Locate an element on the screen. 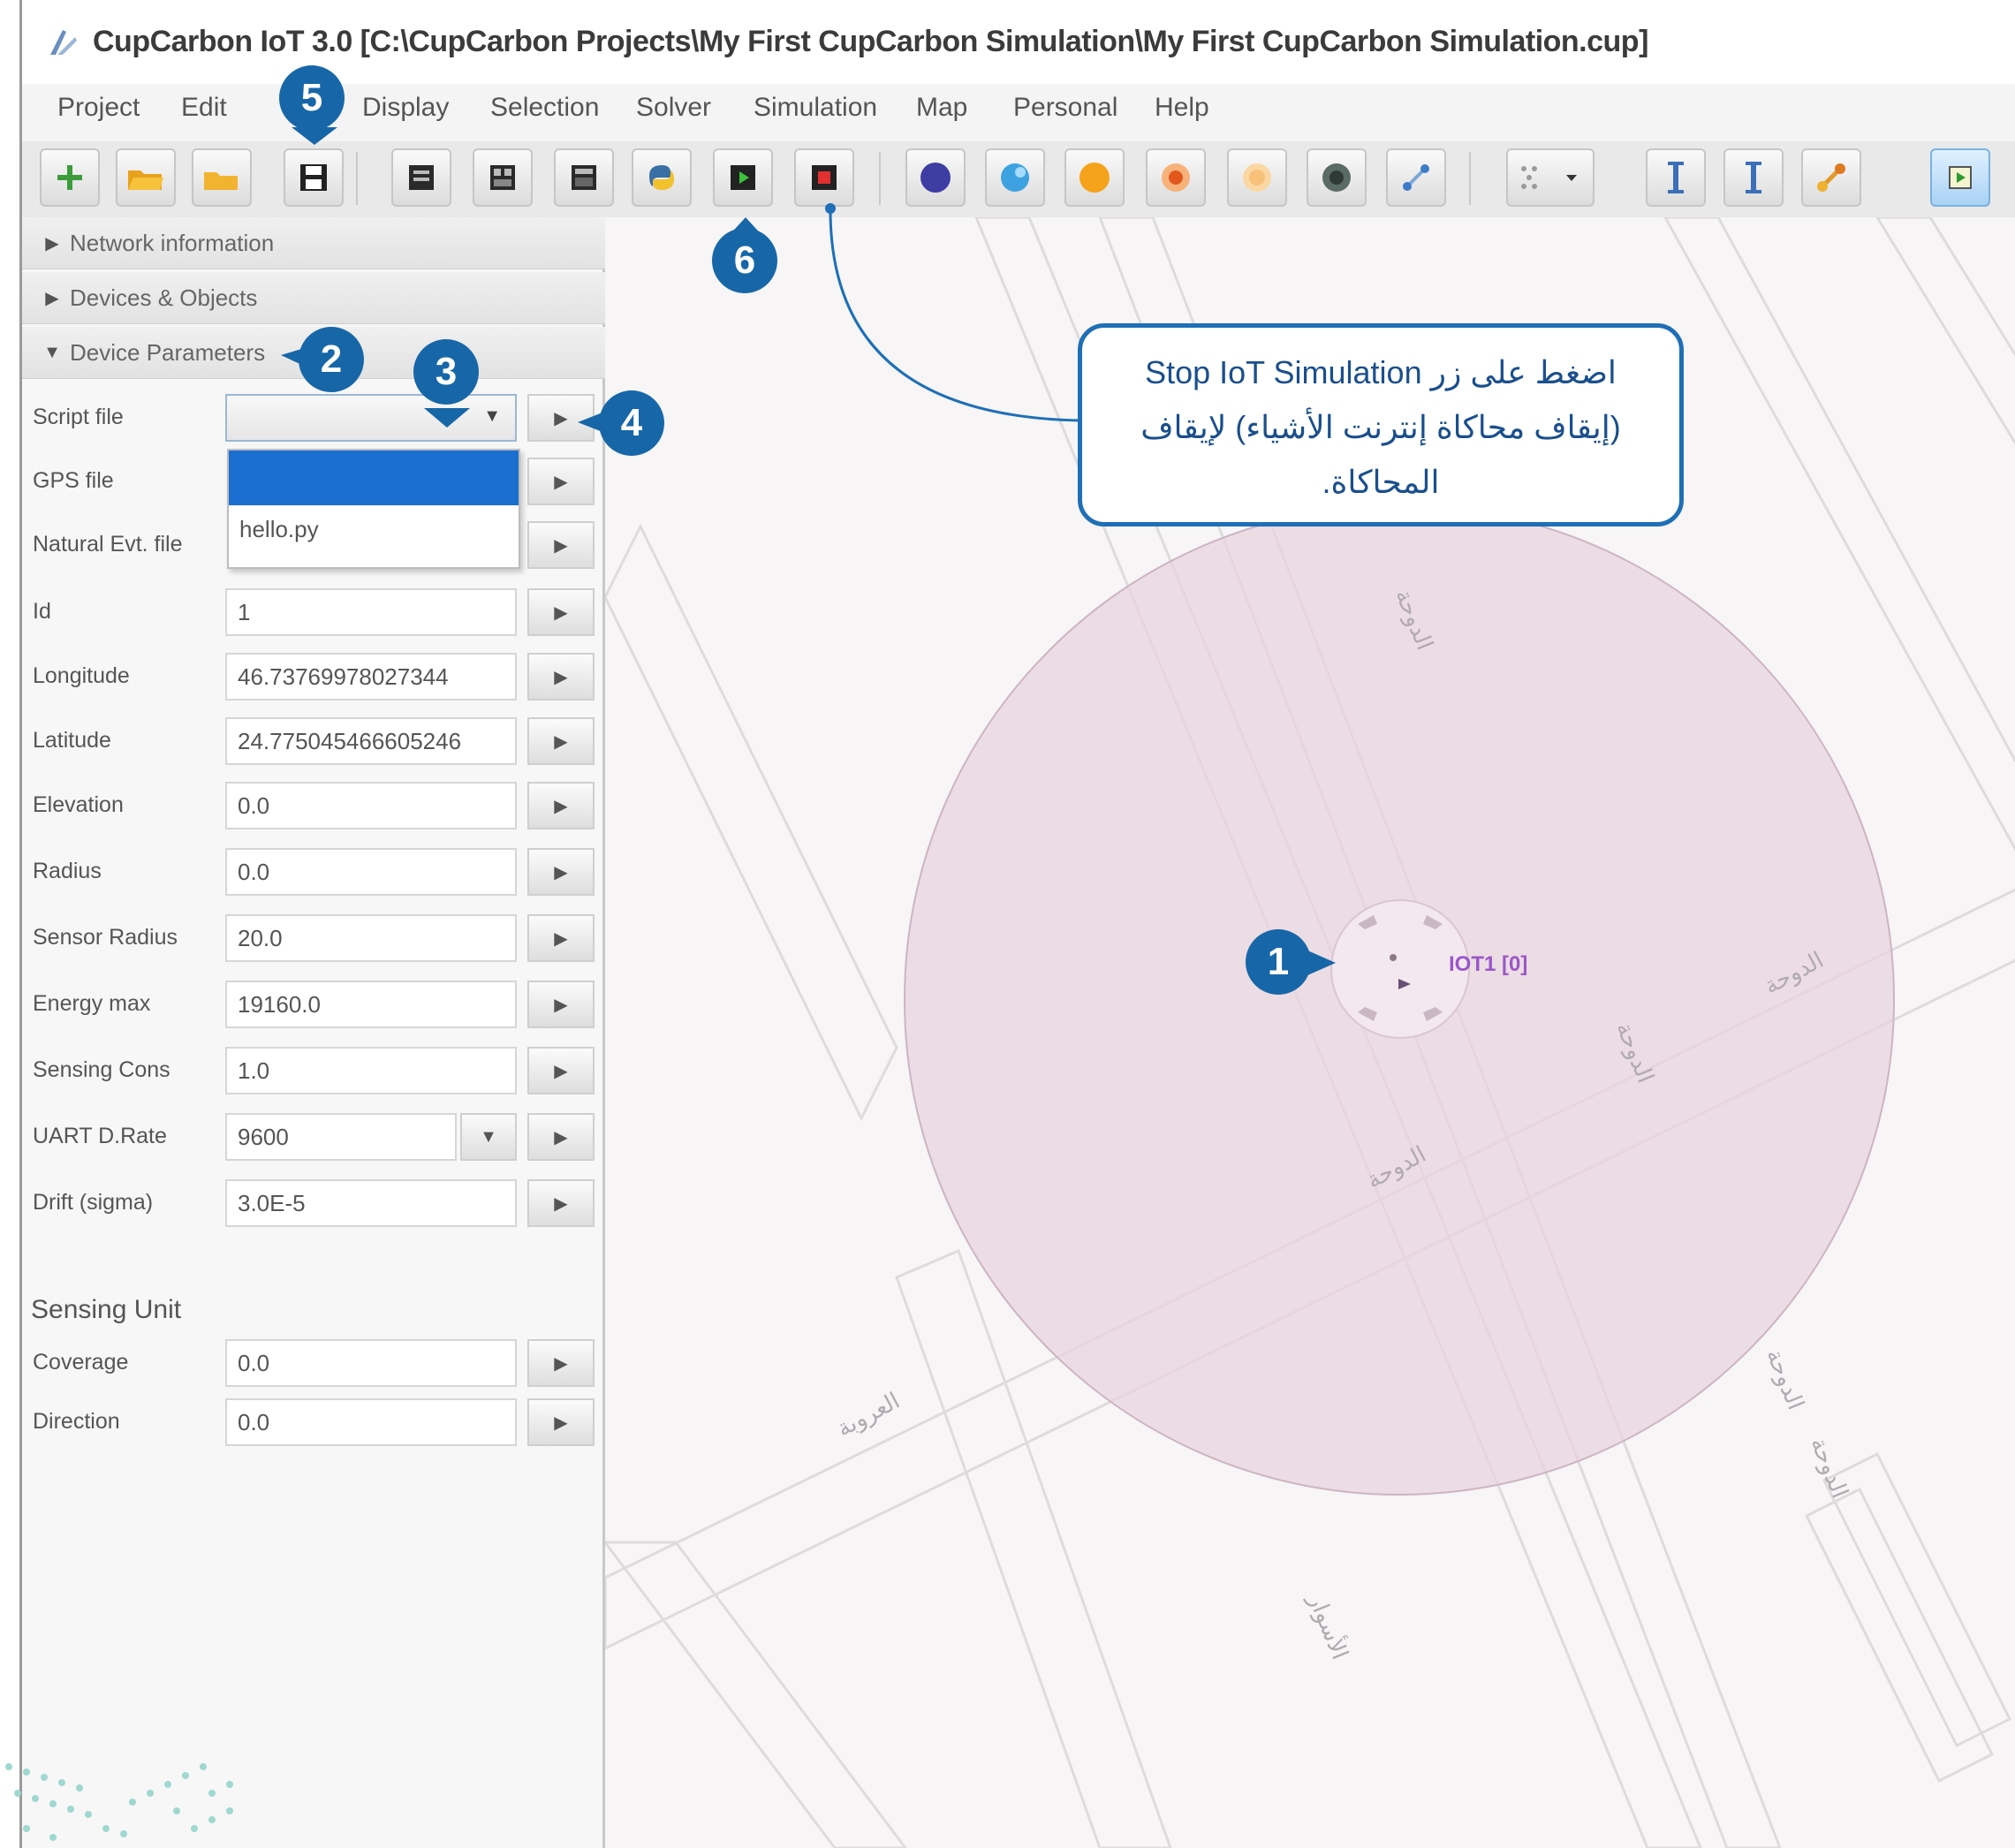  step-badge-2: 2 is located at coordinates (331, 359).